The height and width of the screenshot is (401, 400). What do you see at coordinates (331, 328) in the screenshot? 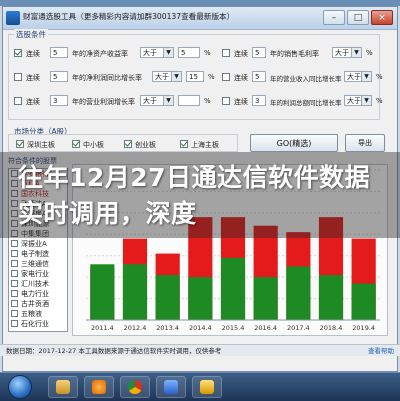
I see `x-tick-label: 2018.4` at bounding box center [331, 328].